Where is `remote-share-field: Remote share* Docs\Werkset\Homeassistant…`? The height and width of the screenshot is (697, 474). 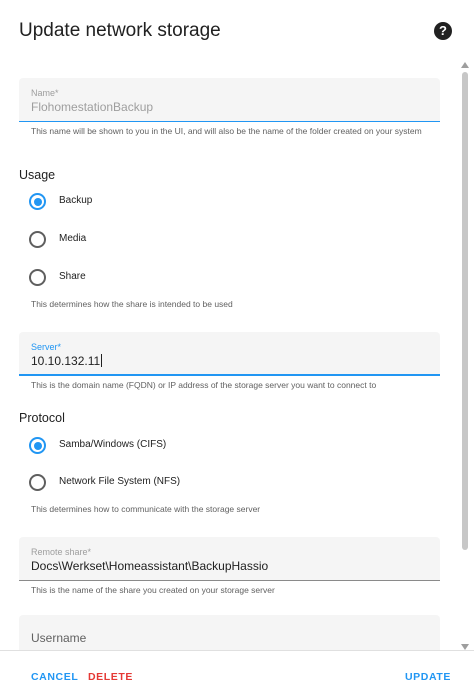 remote-share-field: Remote share* Docs\Werkset\Homeassistant… is located at coordinates (229, 559).